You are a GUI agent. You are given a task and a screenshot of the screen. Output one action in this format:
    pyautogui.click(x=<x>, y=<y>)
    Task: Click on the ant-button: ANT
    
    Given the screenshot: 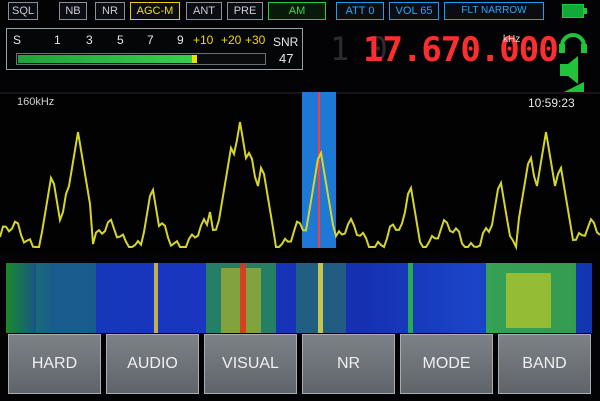 What is the action you would take?
    pyautogui.click(x=204, y=11)
    